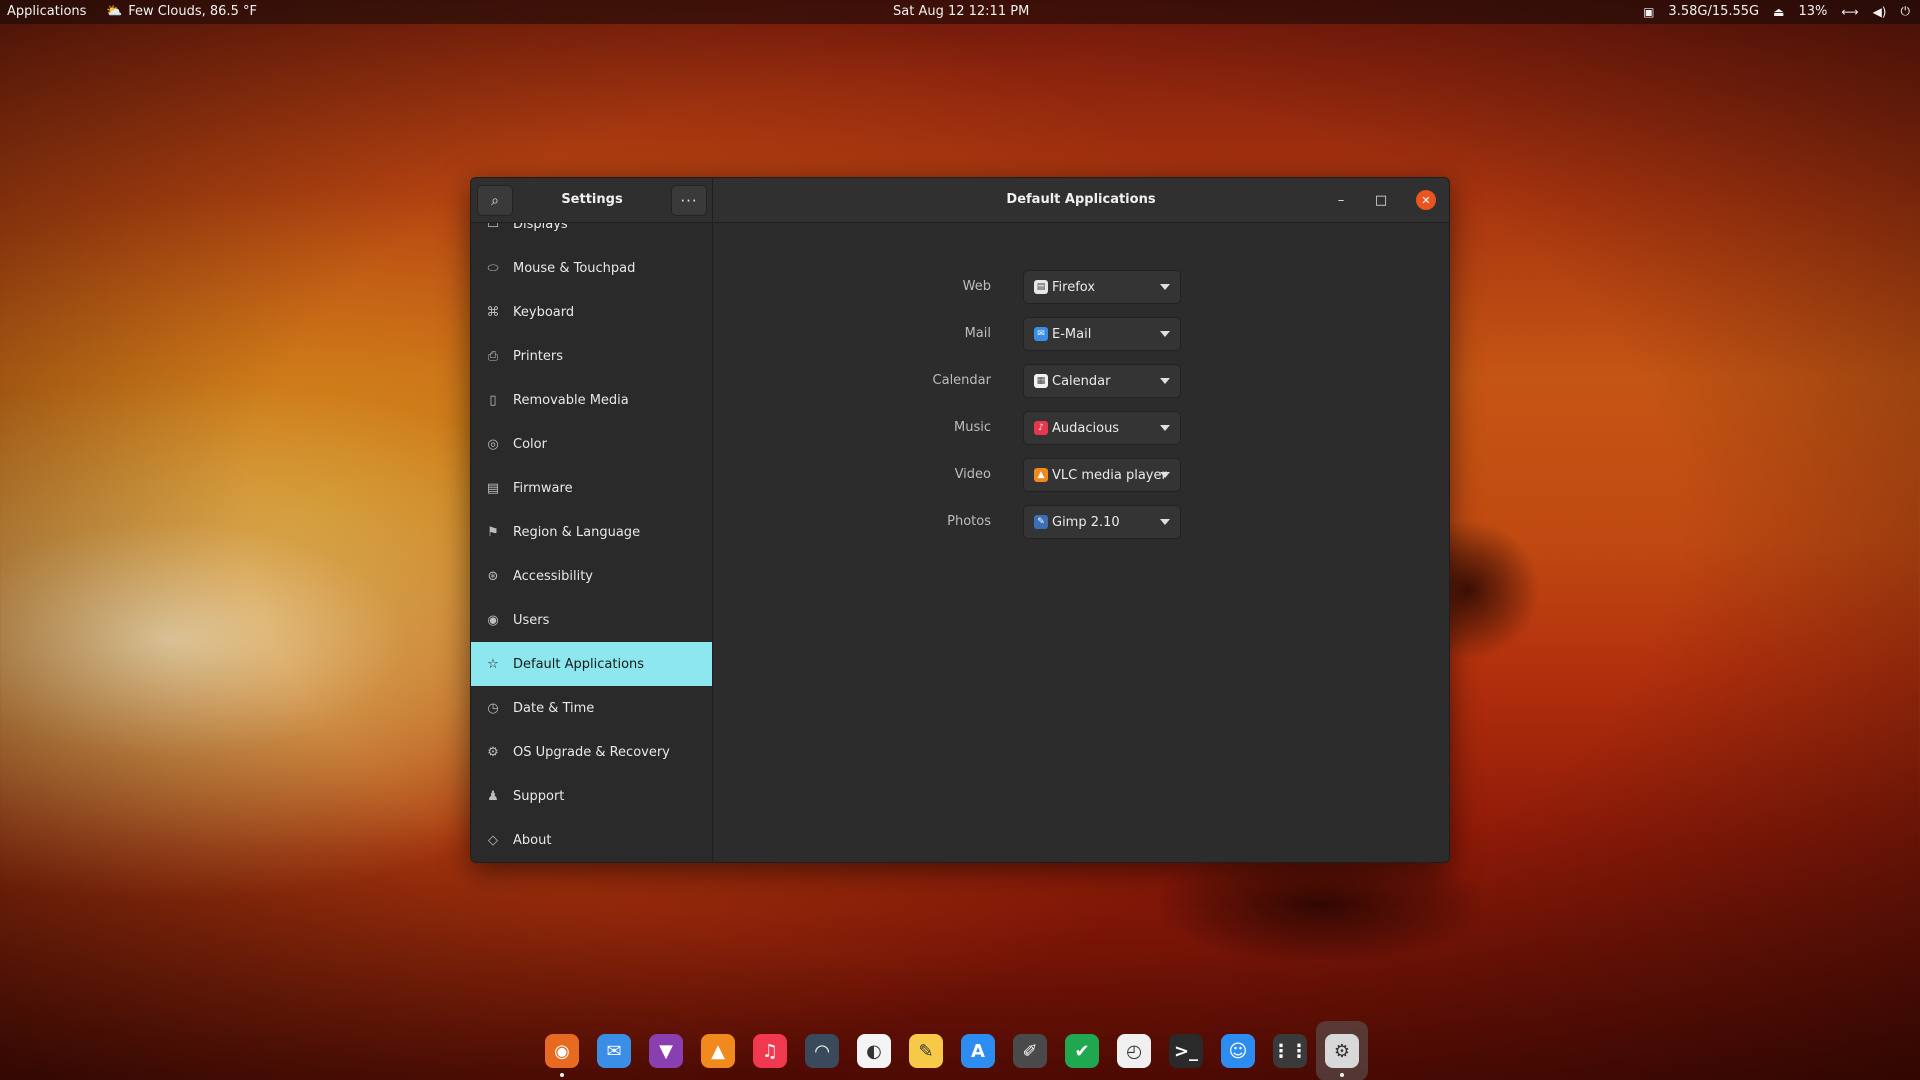 Image resolution: width=1920 pixels, height=1080 pixels. I want to click on mail-icon: ✉, so click(614, 1051).